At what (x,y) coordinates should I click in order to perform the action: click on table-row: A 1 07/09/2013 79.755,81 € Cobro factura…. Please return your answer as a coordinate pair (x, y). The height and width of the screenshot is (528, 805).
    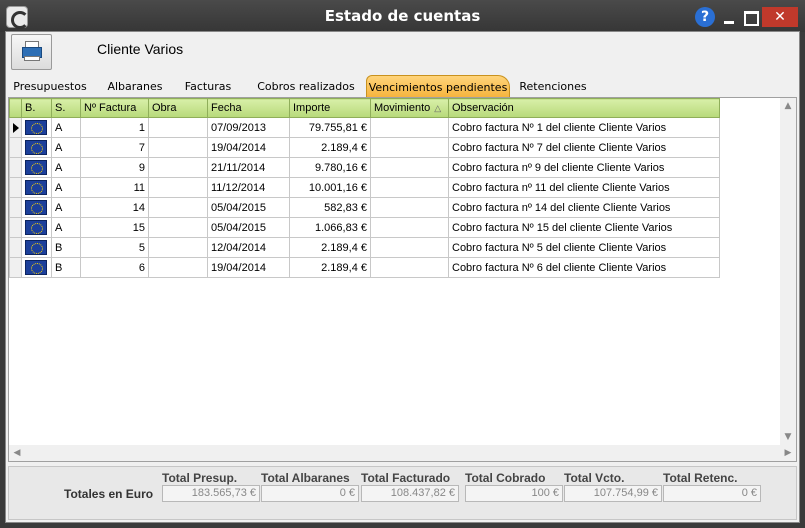
    Looking at the image, I should click on (364, 127).